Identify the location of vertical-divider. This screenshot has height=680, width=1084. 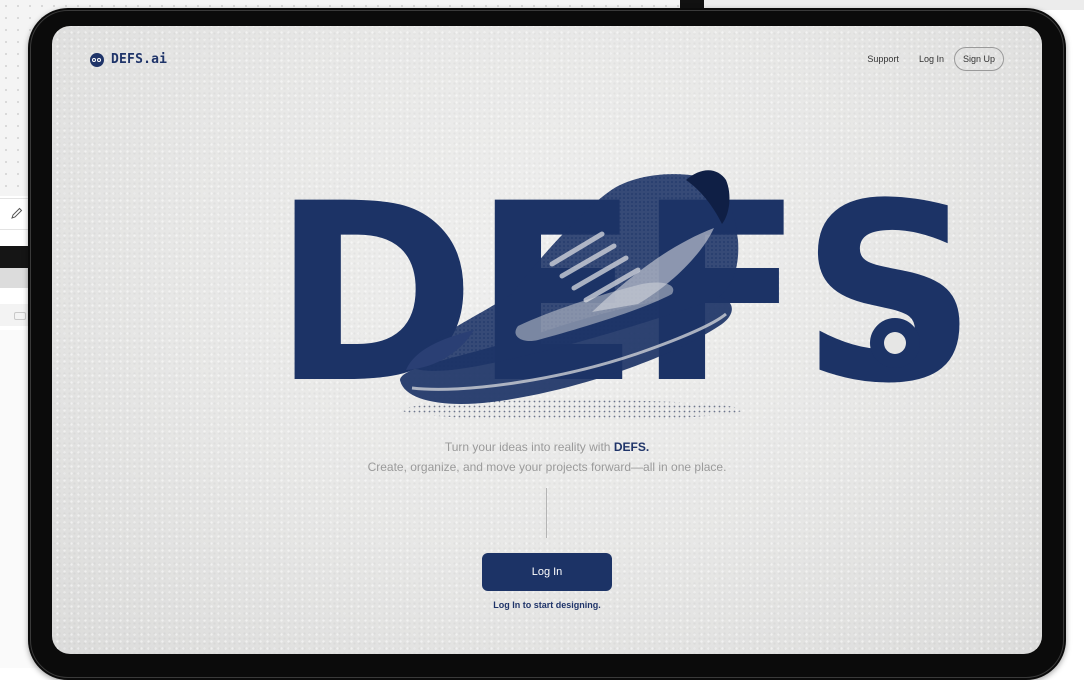
(546, 513).